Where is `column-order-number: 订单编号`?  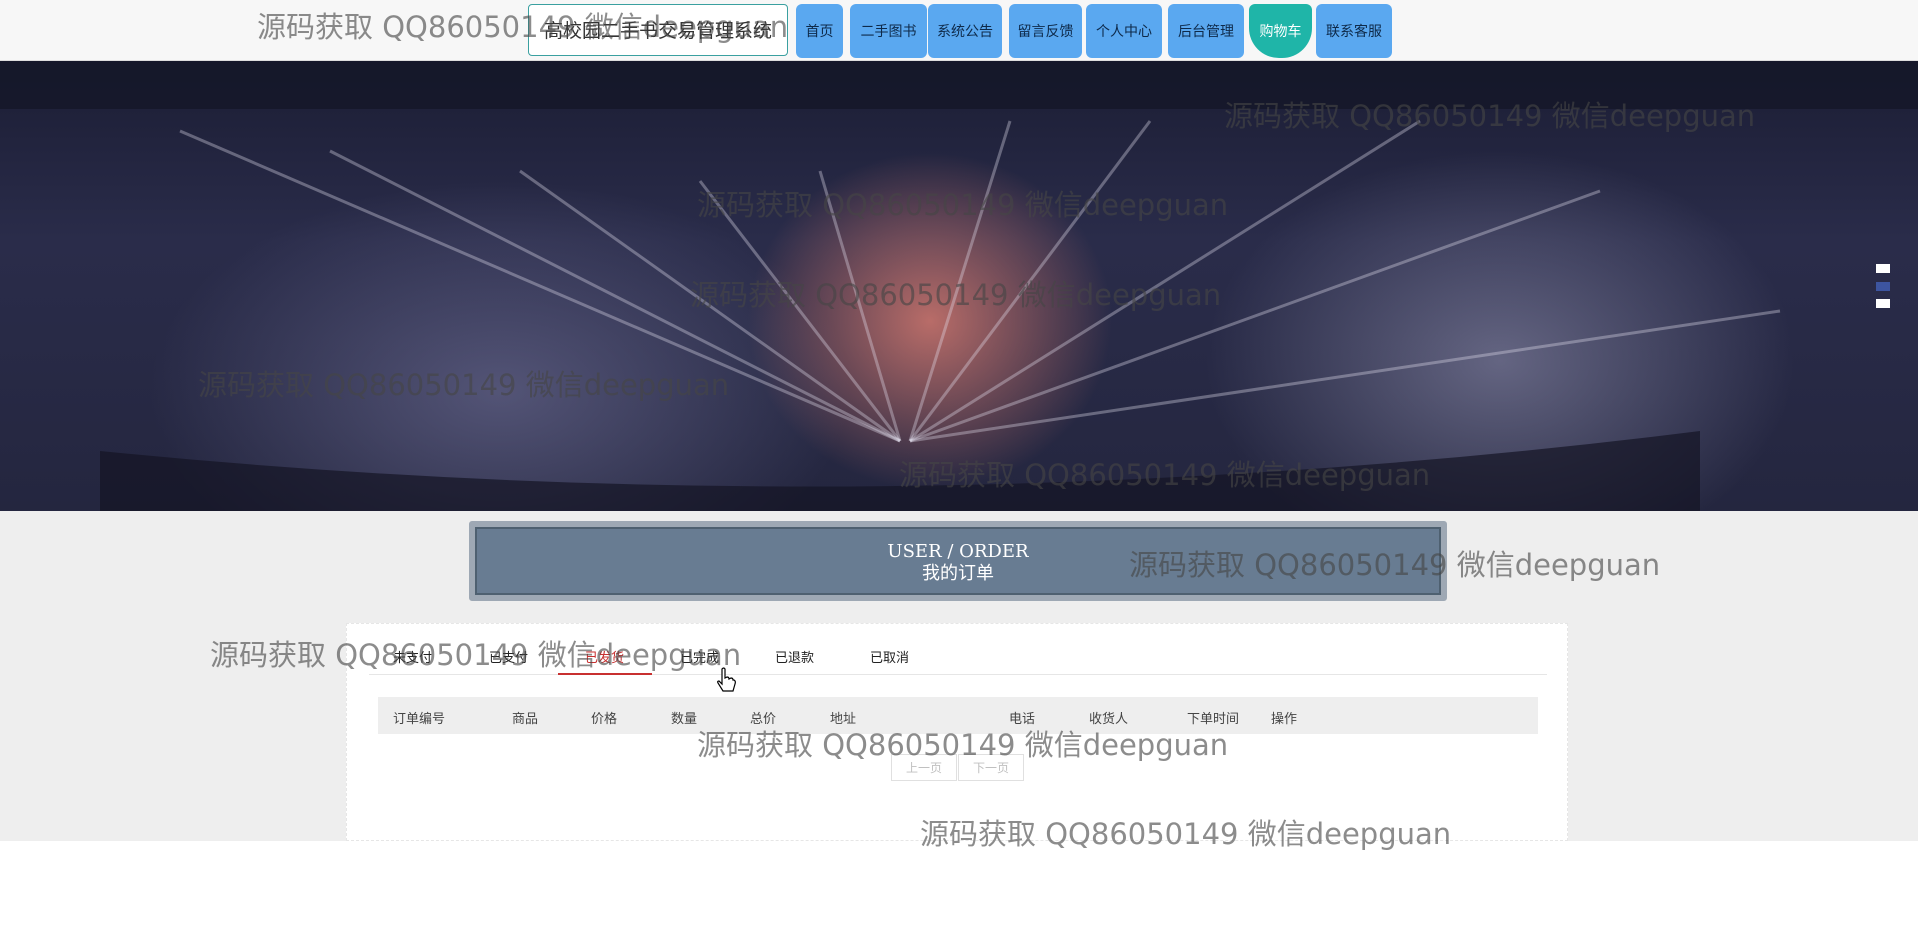
column-order-number: 订单编号 is located at coordinates (419, 719).